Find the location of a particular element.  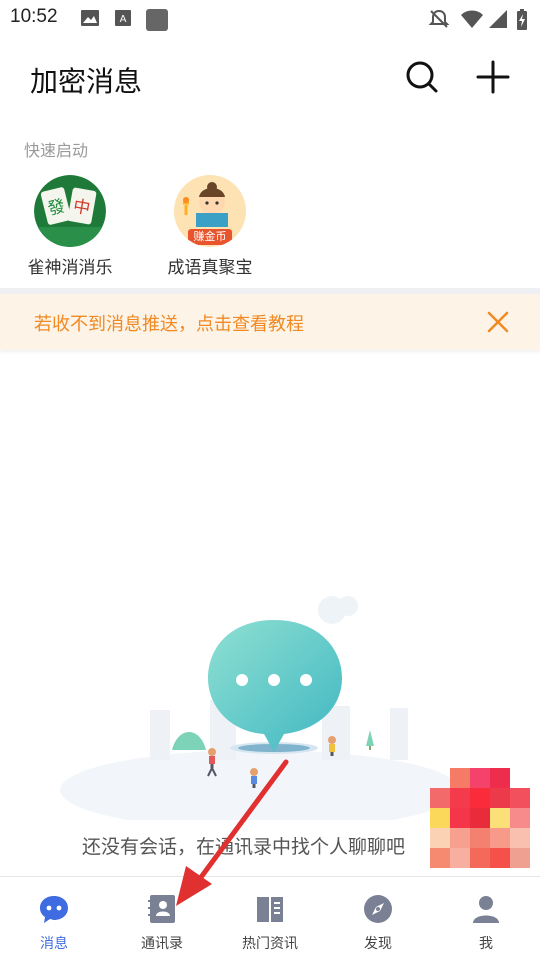

bottom-tab-bar: 消息 通讯录 热门资讯 发现 我 is located at coordinates (270, 918).